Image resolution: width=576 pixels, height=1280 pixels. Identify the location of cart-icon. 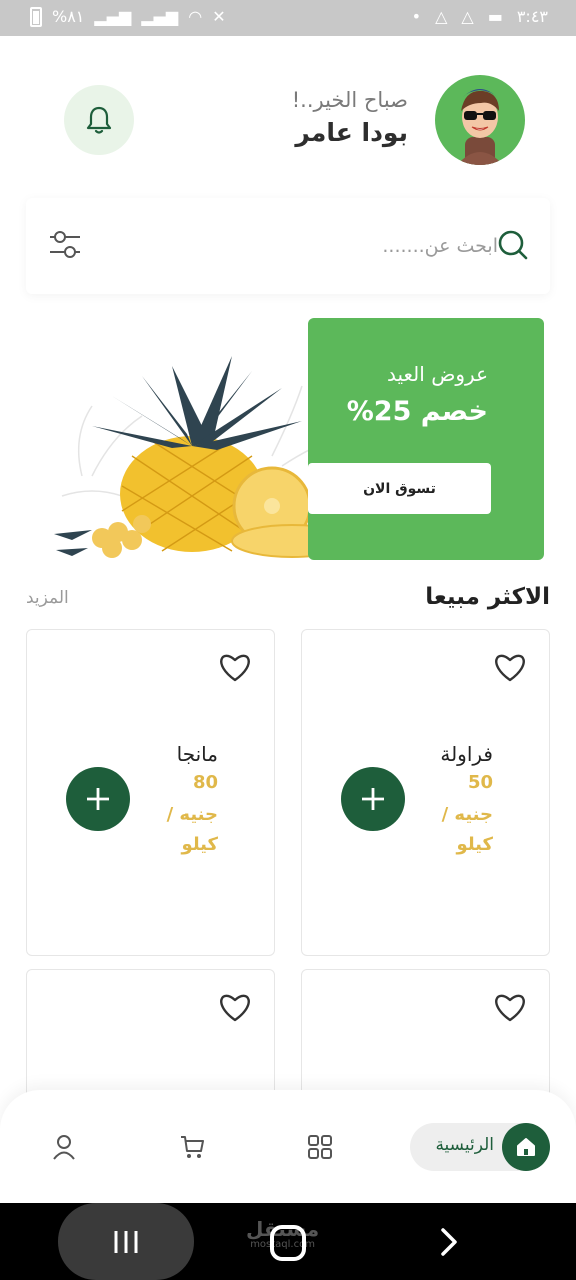
(192, 1147).